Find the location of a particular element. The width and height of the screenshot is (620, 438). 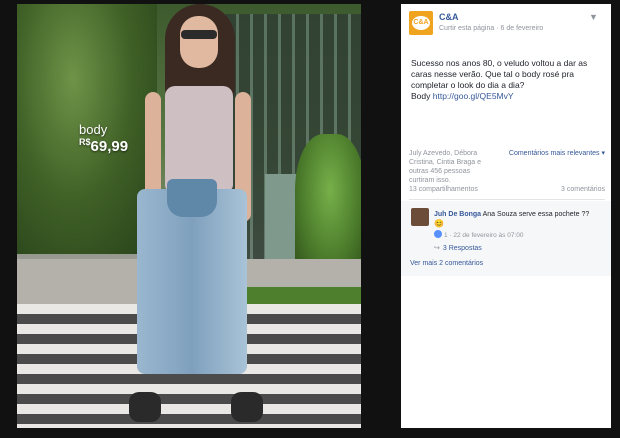

post-options-chevron-icon: ▼ is located at coordinates (595, 18).